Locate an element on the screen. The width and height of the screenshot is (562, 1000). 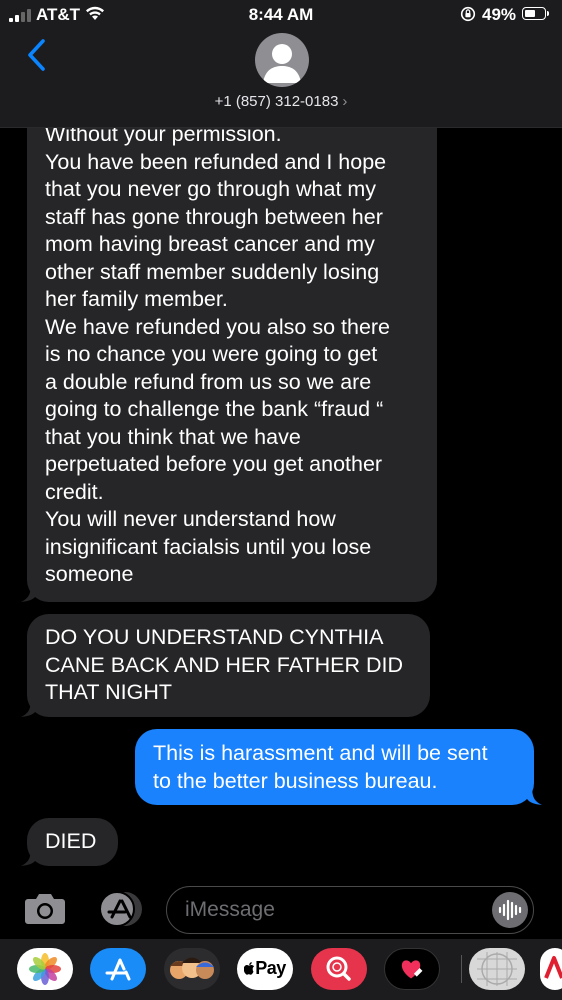
orientation-lock-icon is located at coordinates (468, 14).